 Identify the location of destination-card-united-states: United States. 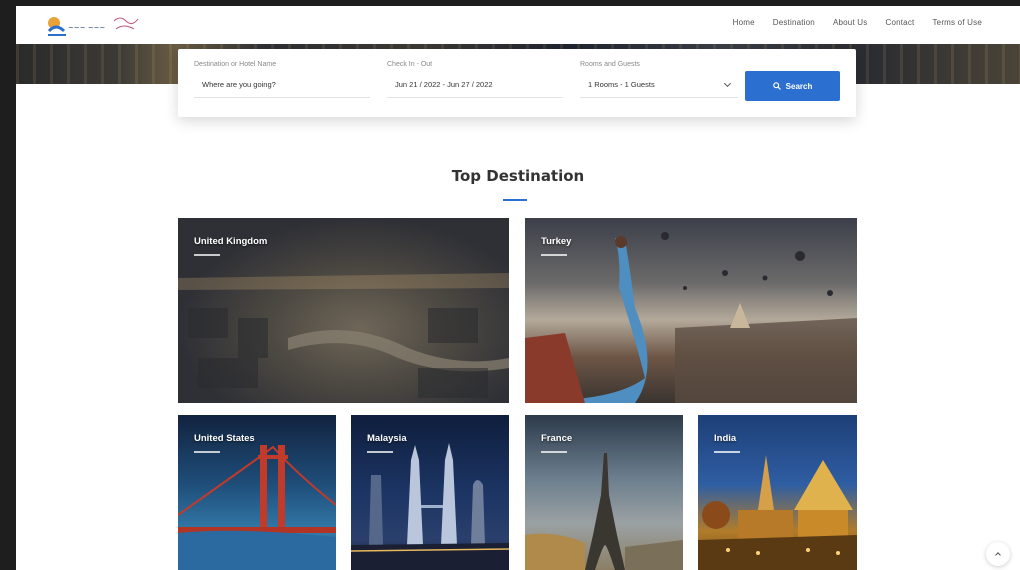
(257, 492).